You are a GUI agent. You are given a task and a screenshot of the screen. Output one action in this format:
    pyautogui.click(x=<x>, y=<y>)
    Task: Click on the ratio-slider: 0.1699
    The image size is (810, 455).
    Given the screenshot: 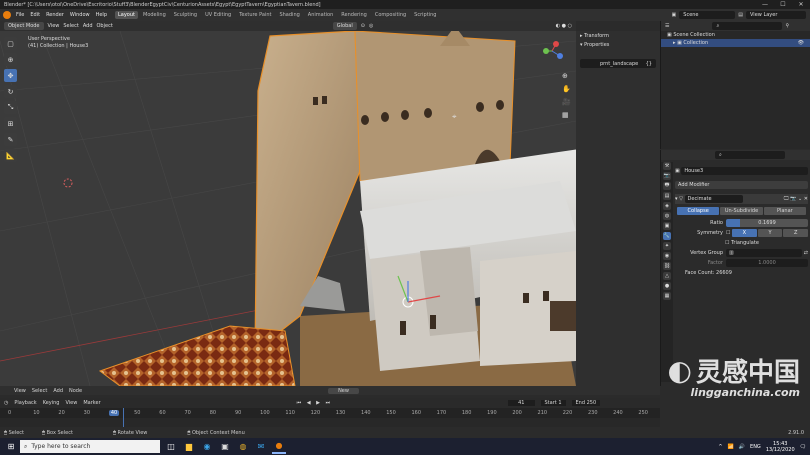 What is the action you would take?
    pyautogui.click(x=767, y=223)
    